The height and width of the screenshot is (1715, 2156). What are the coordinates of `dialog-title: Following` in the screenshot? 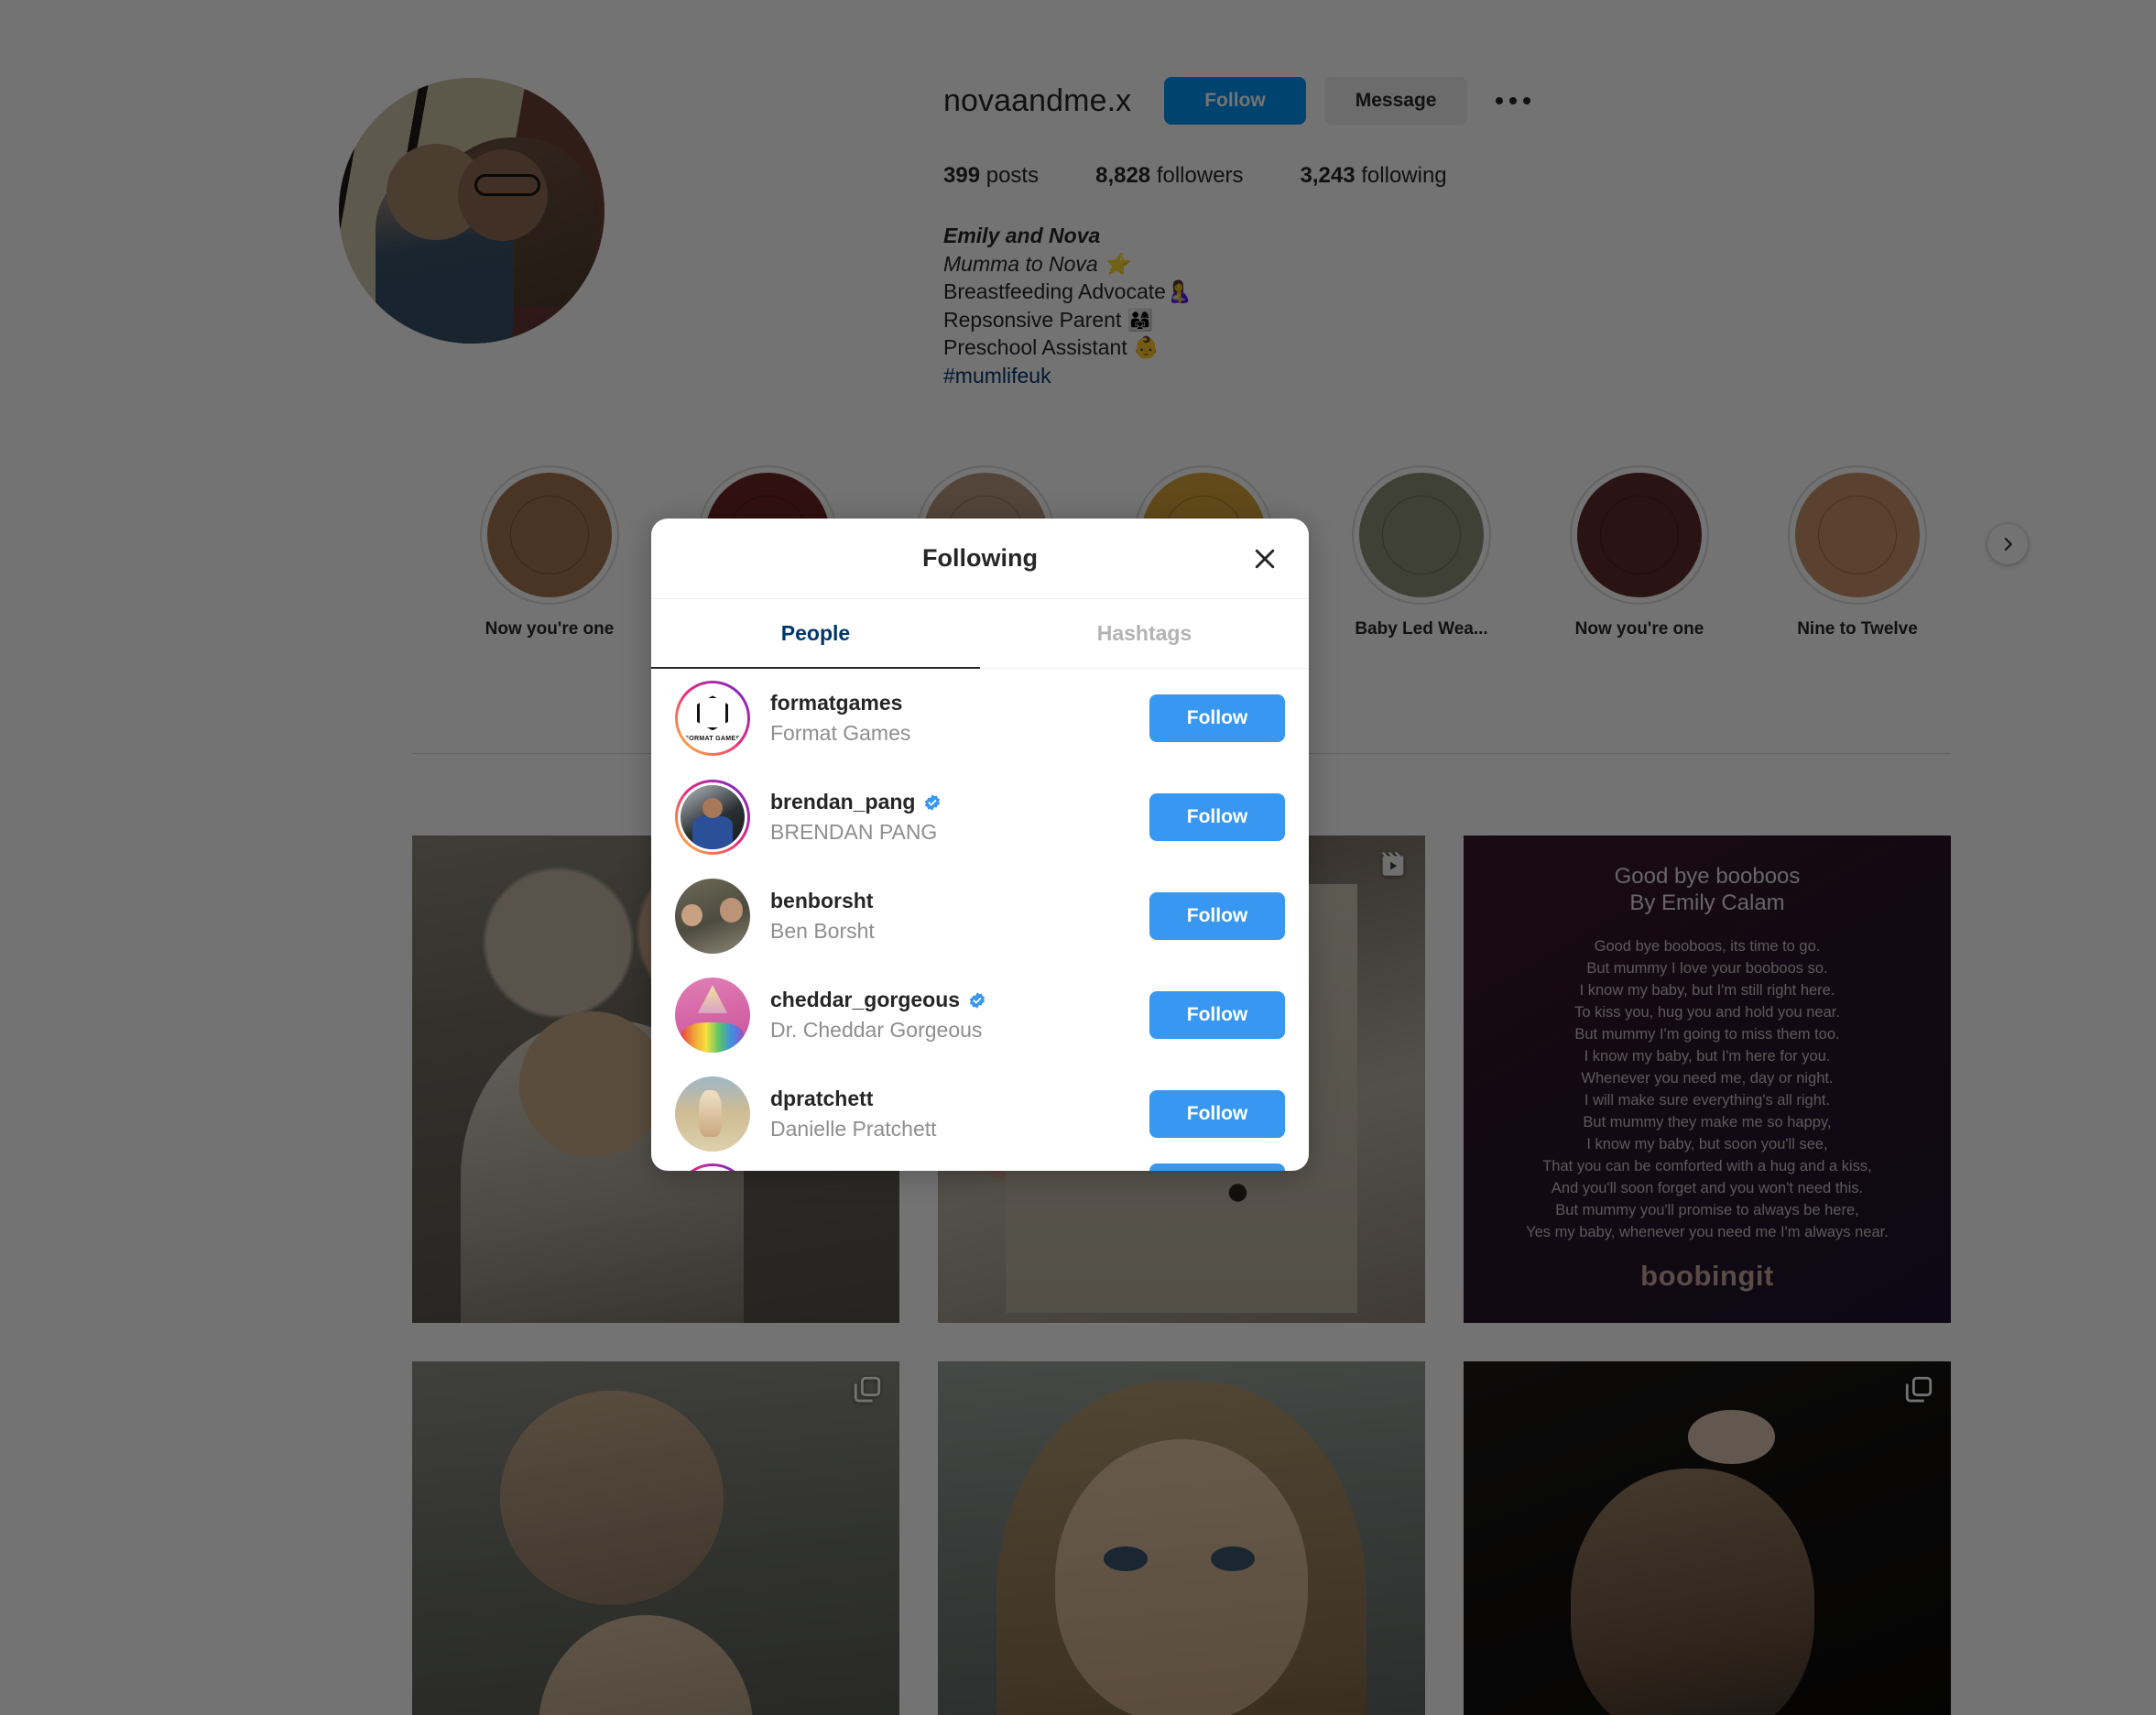 It's located at (980, 558).